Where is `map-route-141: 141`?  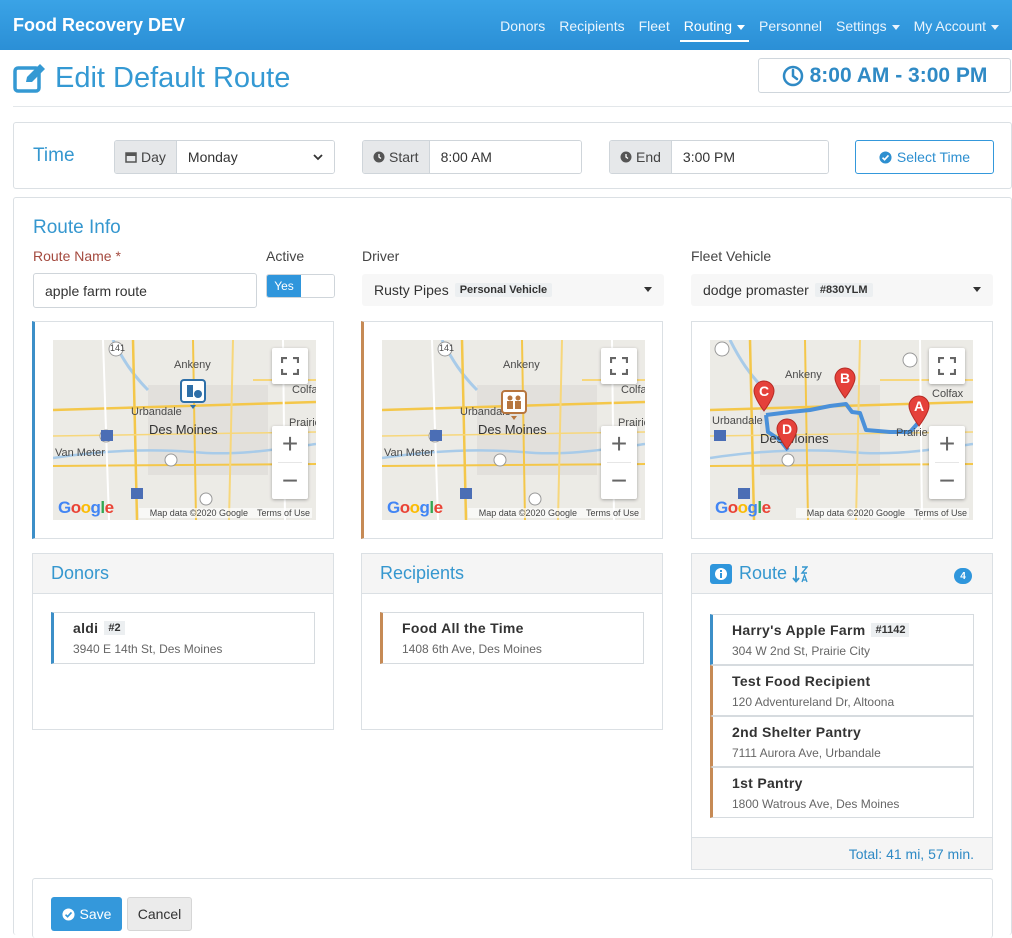 map-route-141: 141 is located at coordinates (118, 348).